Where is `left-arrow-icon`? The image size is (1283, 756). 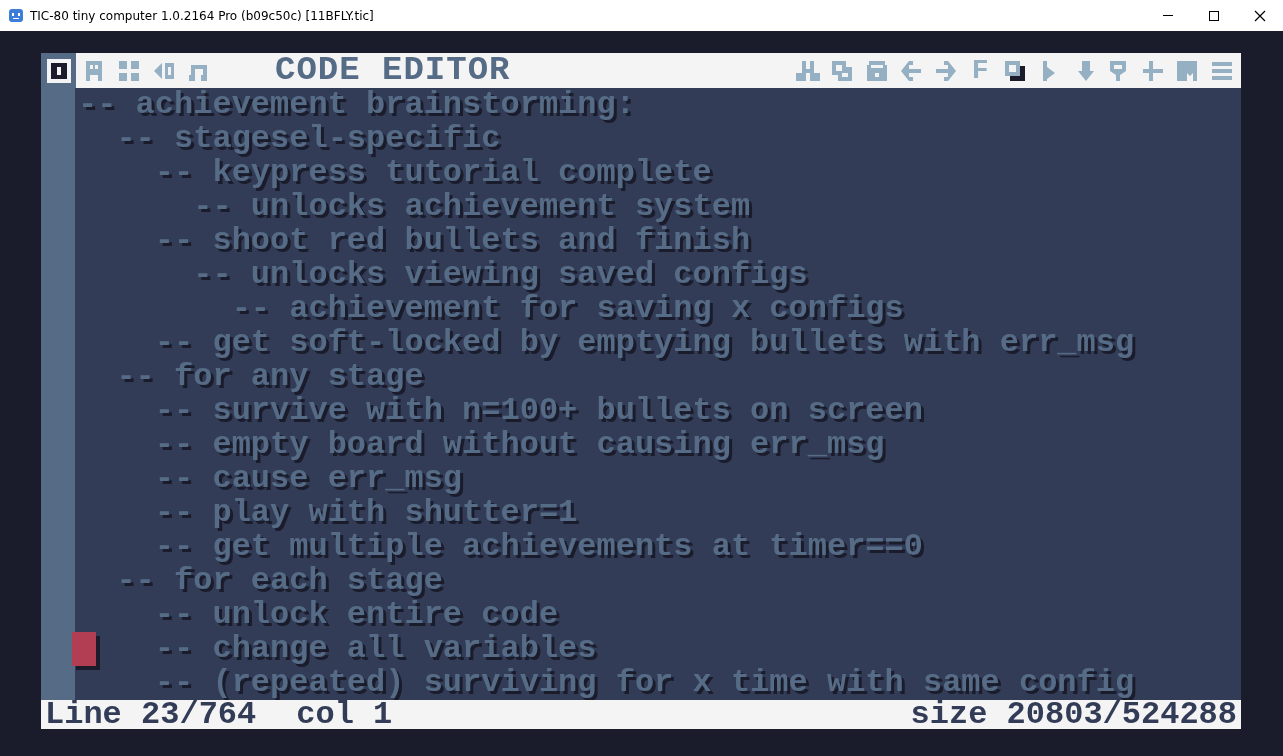
left-arrow-icon is located at coordinates (911, 70).